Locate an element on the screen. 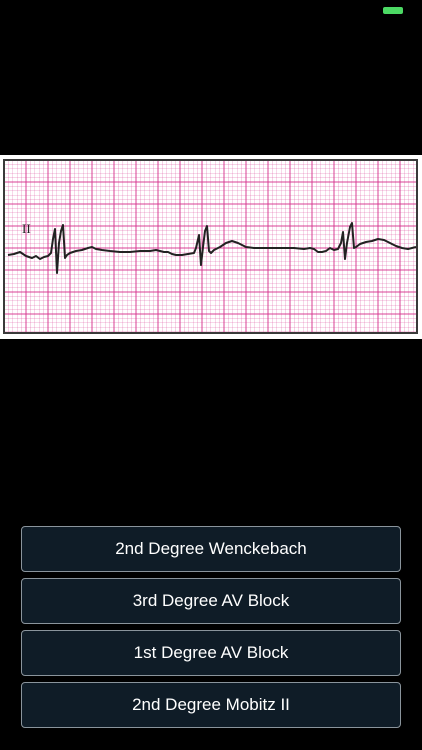 Image resolution: width=422 pixels, height=750 pixels. answer-button-1st-degree-av-block: 1st Degree AV Block is located at coordinates (211, 653).